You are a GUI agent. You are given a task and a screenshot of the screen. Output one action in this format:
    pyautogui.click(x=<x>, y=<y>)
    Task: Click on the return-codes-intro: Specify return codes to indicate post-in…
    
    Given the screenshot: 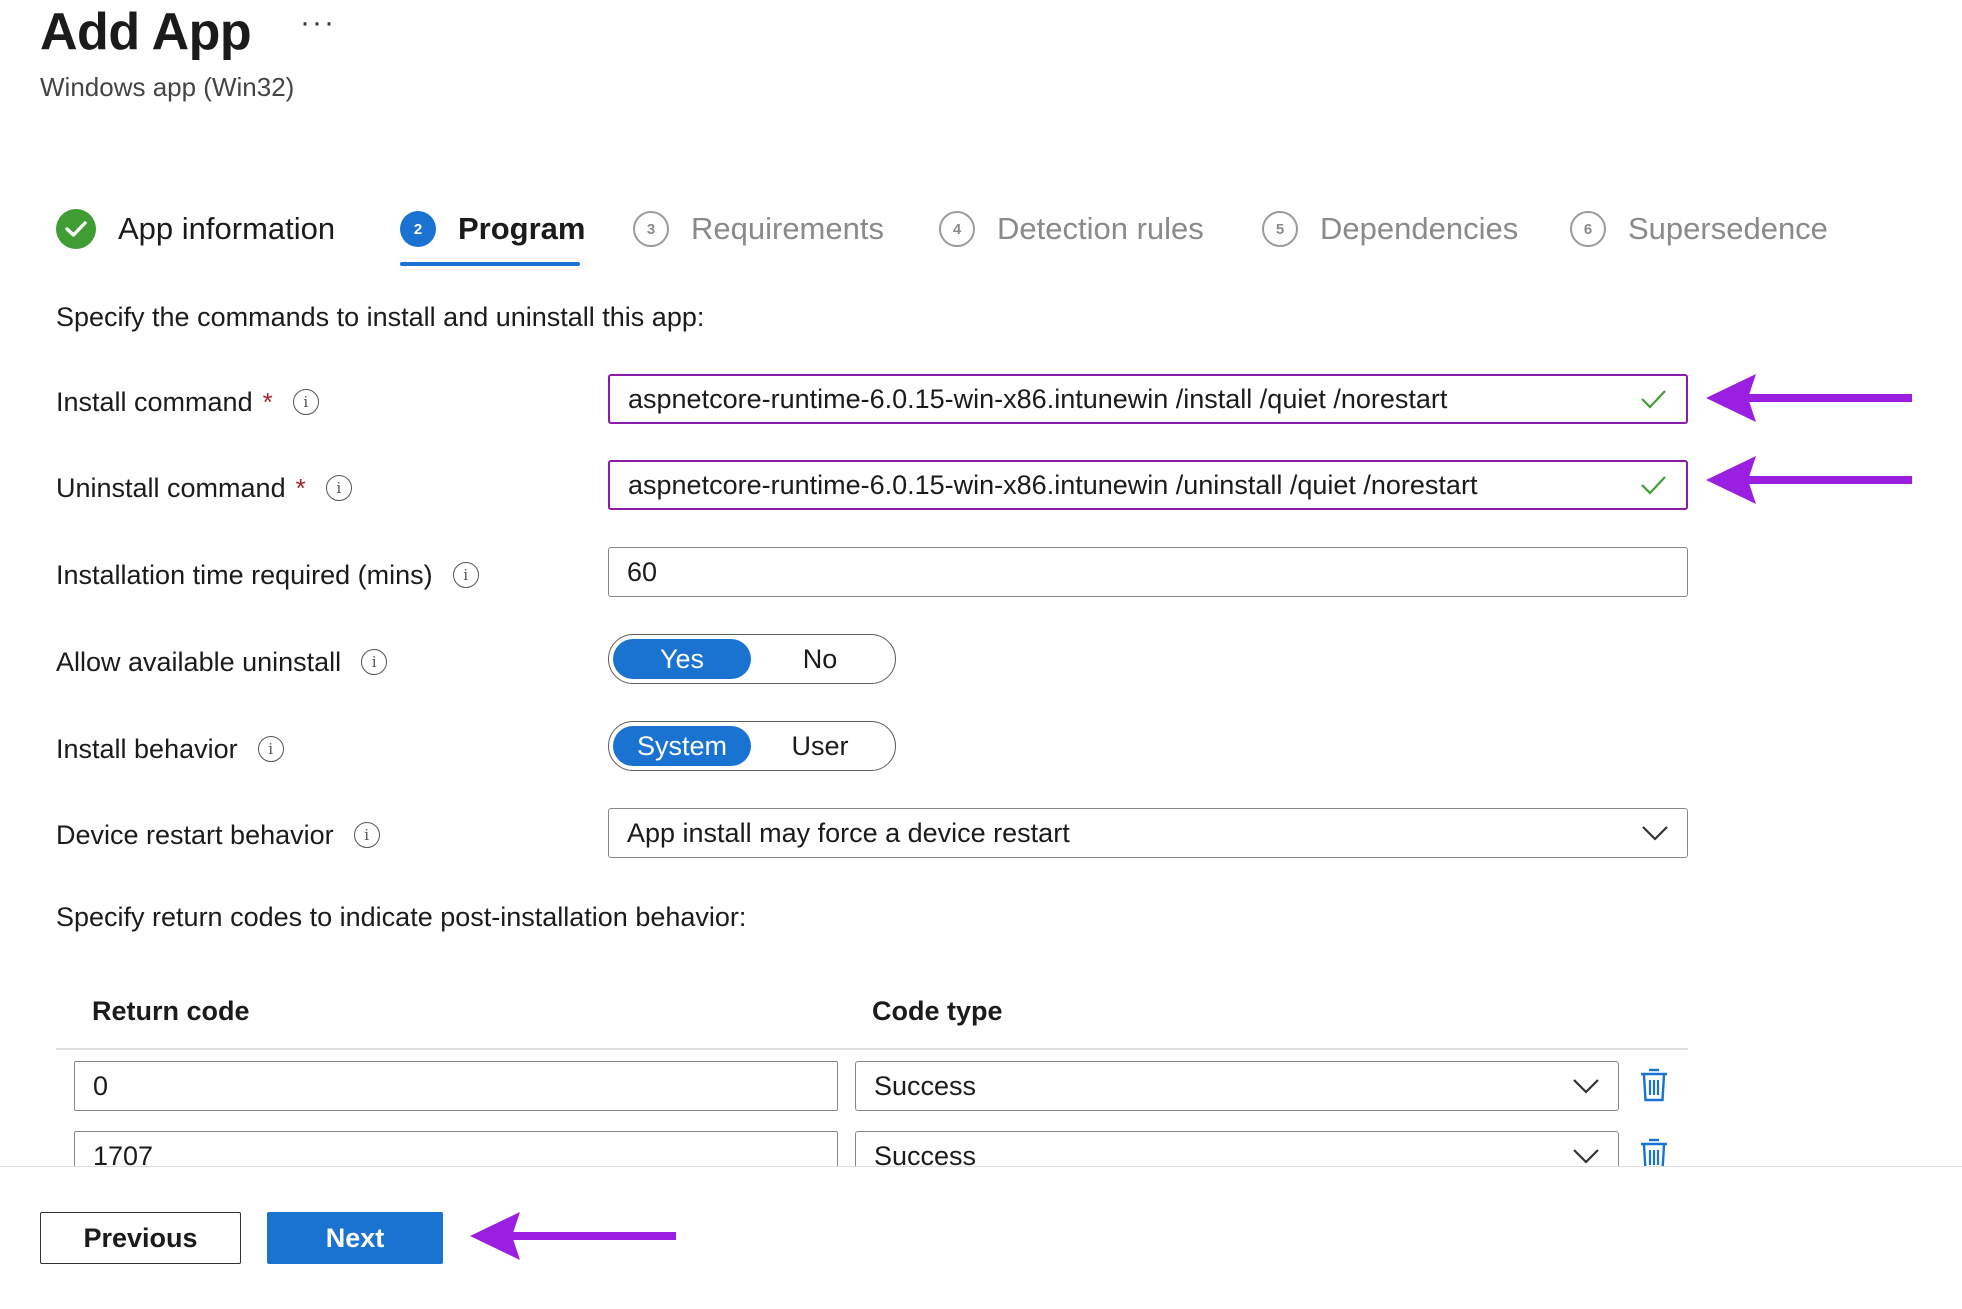 What is the action you would take?
    pyautogui.click(x=401, y=917)
    